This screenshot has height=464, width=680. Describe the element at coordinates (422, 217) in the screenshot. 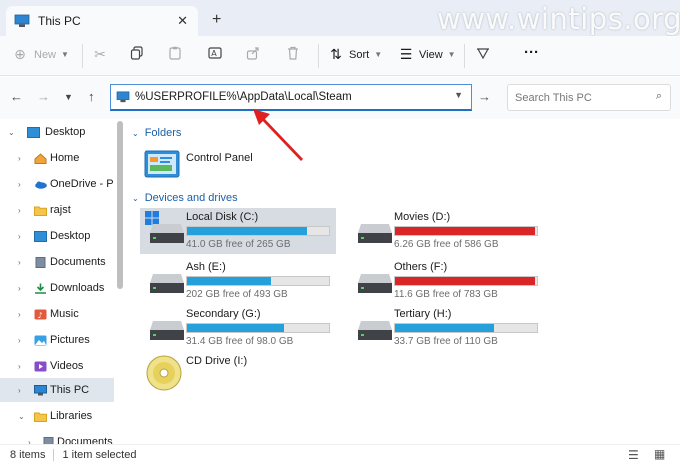

I see `drive-name: Movies (D:)` at that location.